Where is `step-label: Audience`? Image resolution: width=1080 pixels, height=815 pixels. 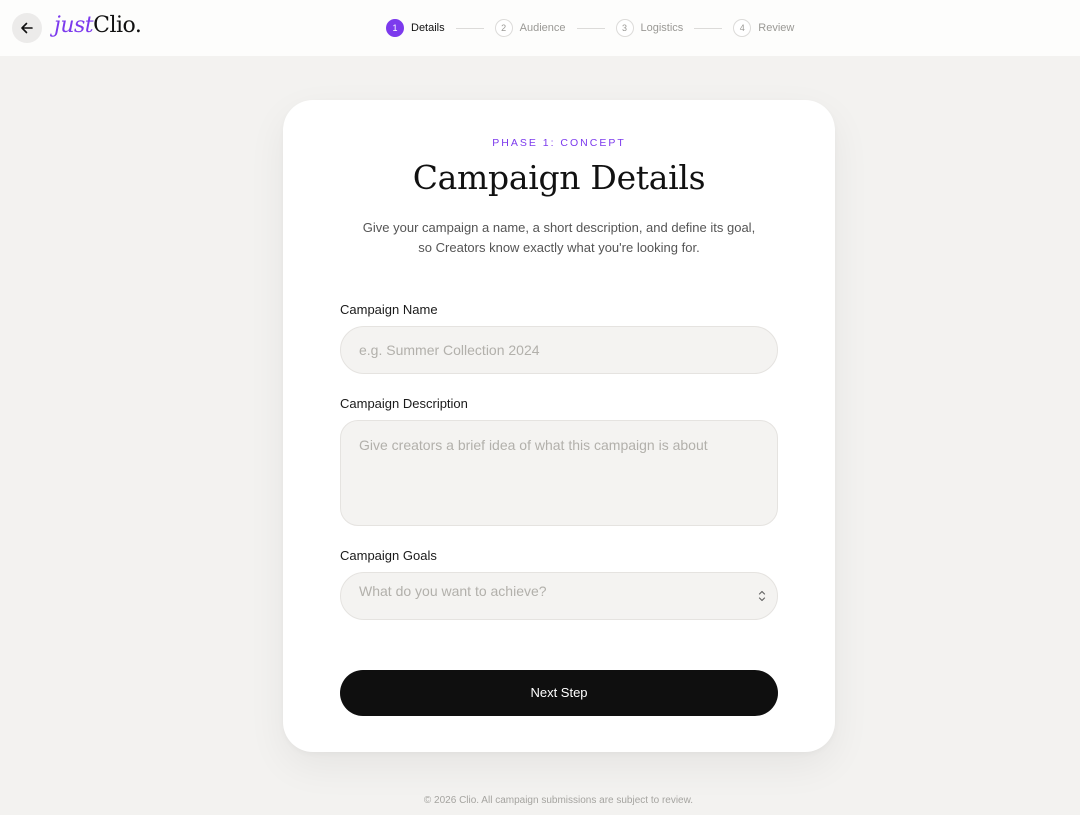
step-label: Audience is located at coordinates (542, 28).